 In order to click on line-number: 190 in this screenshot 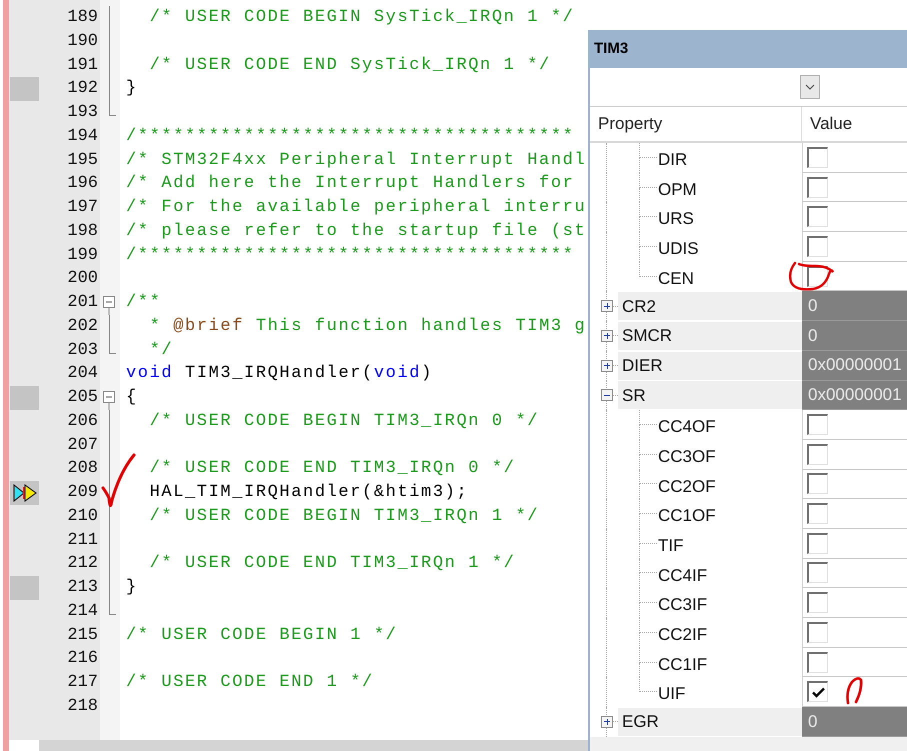, I will do `click(83, 41)`.